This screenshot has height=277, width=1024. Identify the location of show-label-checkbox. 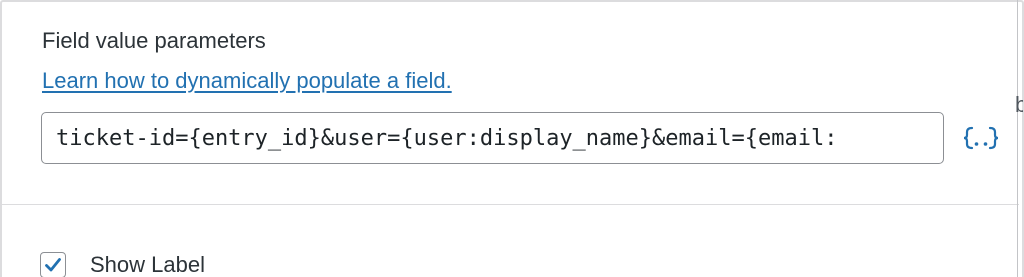
(53, 264).